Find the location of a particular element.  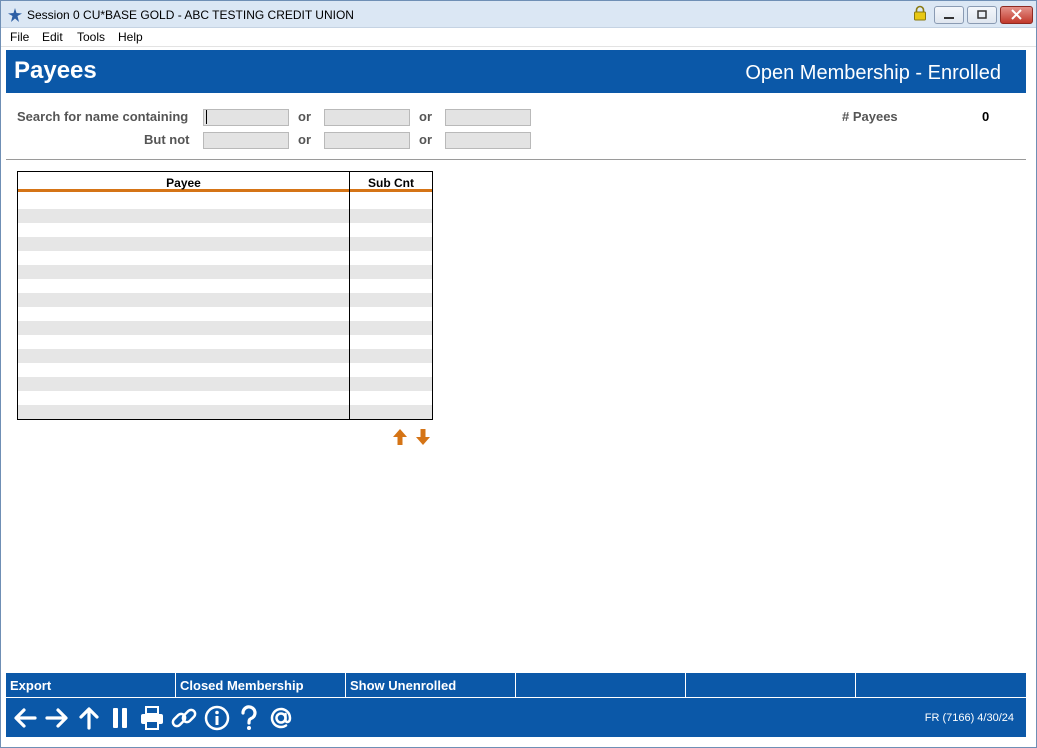

scroll-up-arrow-icon is located at coordinates (400, 437).